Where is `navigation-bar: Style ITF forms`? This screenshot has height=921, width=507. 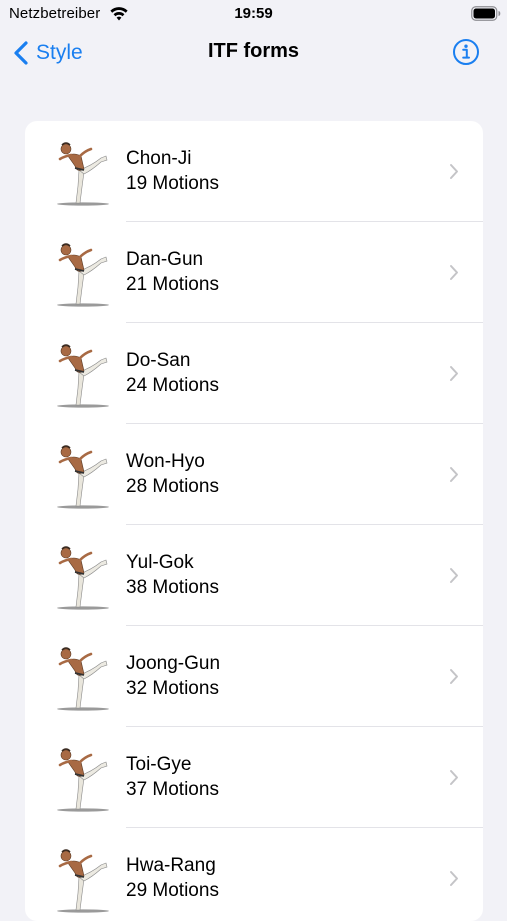
navigation-bar: Style ITF forms is located at coordinates (253, 53).